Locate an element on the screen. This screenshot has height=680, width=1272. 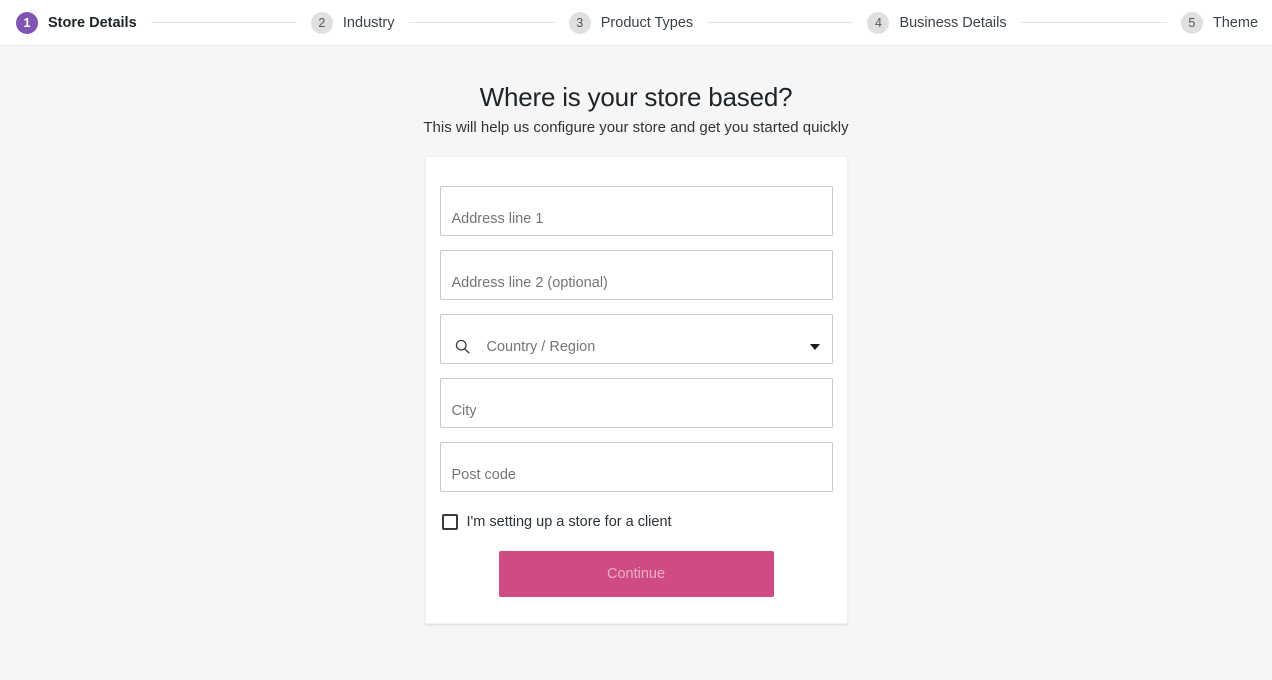
city-field: City is located at coordinates (636, 403).